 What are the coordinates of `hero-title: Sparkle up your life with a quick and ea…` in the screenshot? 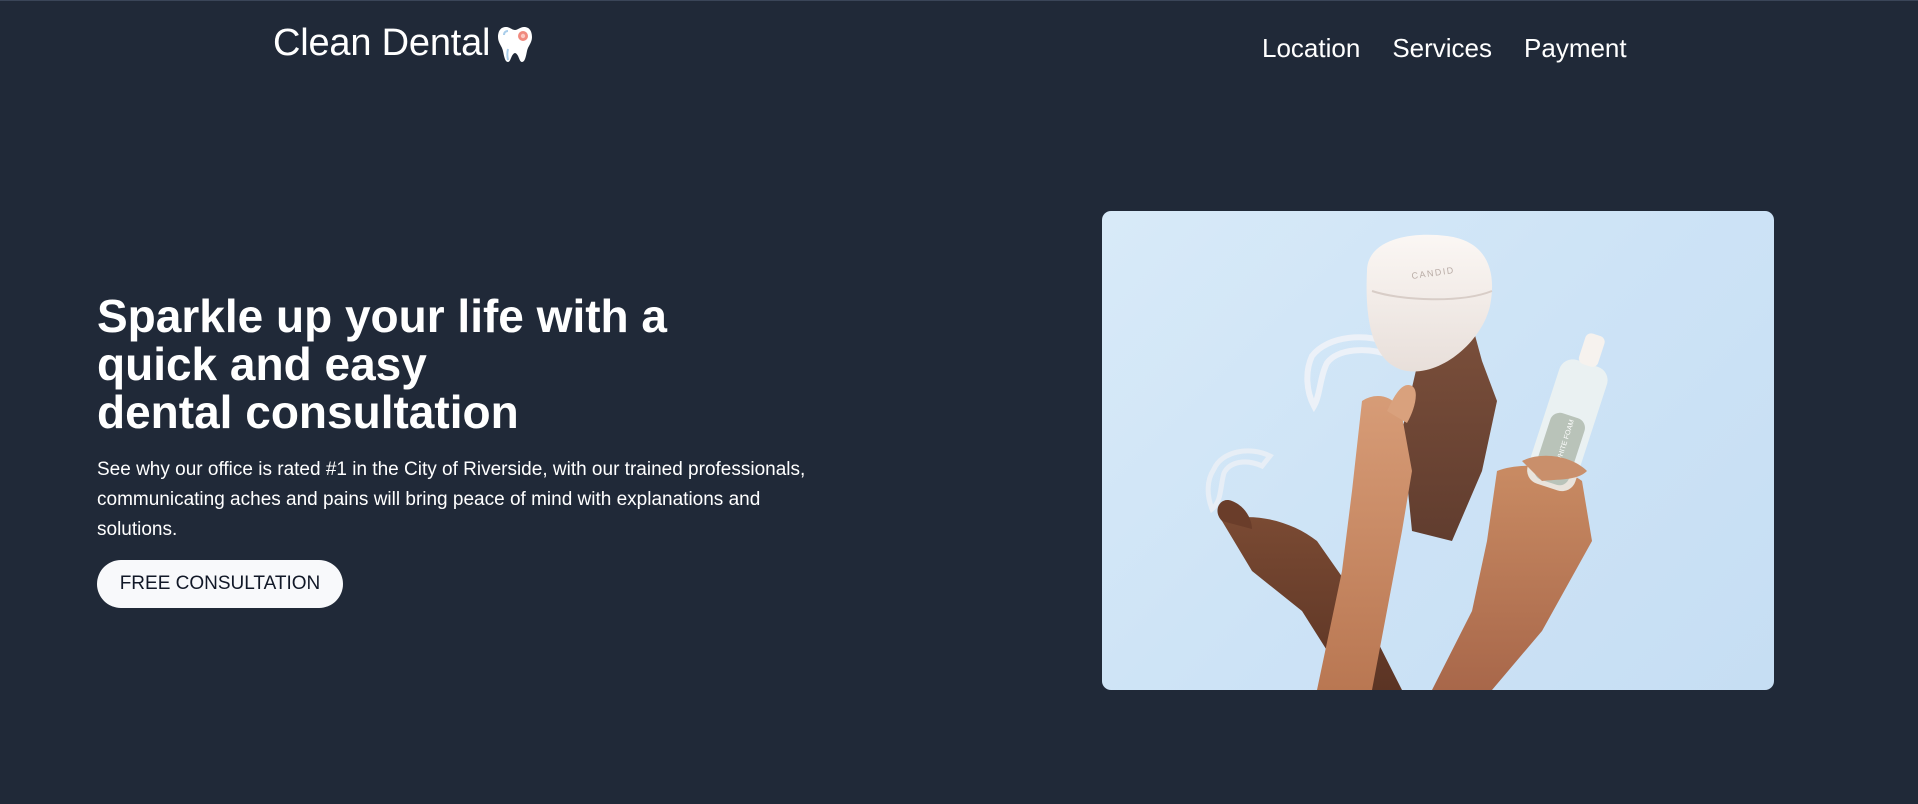 It's located at (447, 364).